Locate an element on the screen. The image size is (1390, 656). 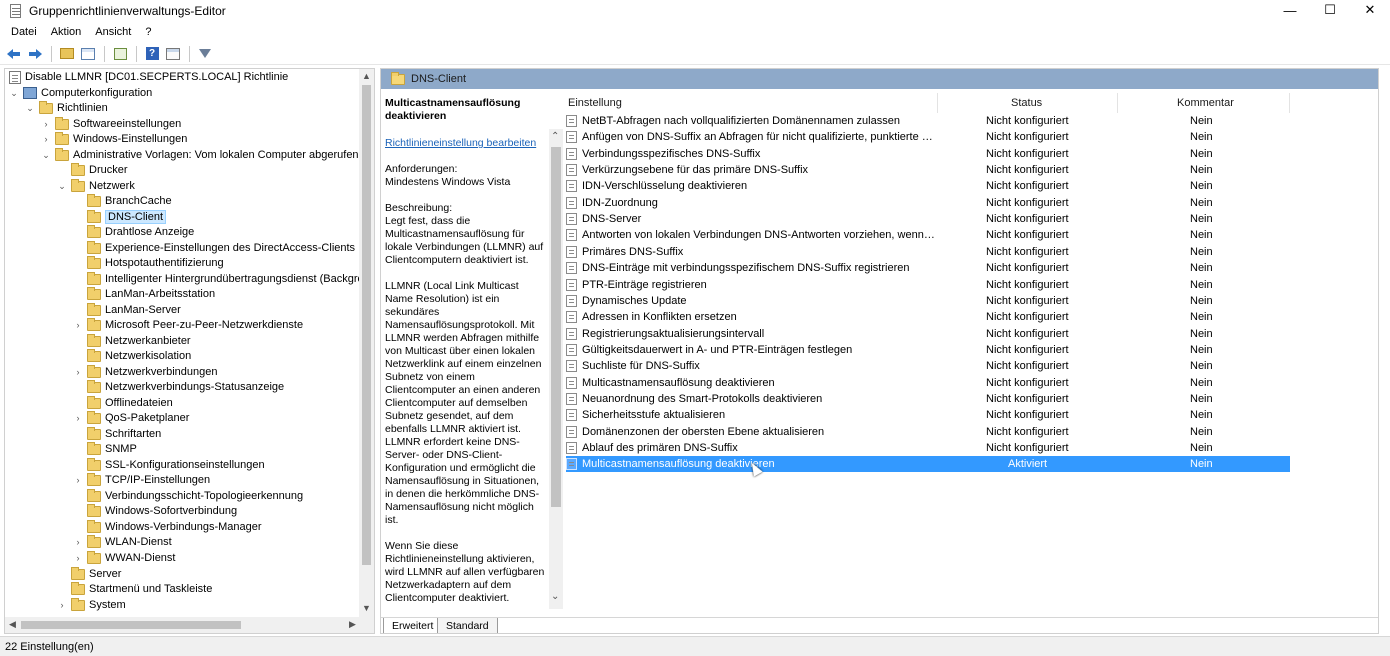
back-button is located at coordinates (14, 54).